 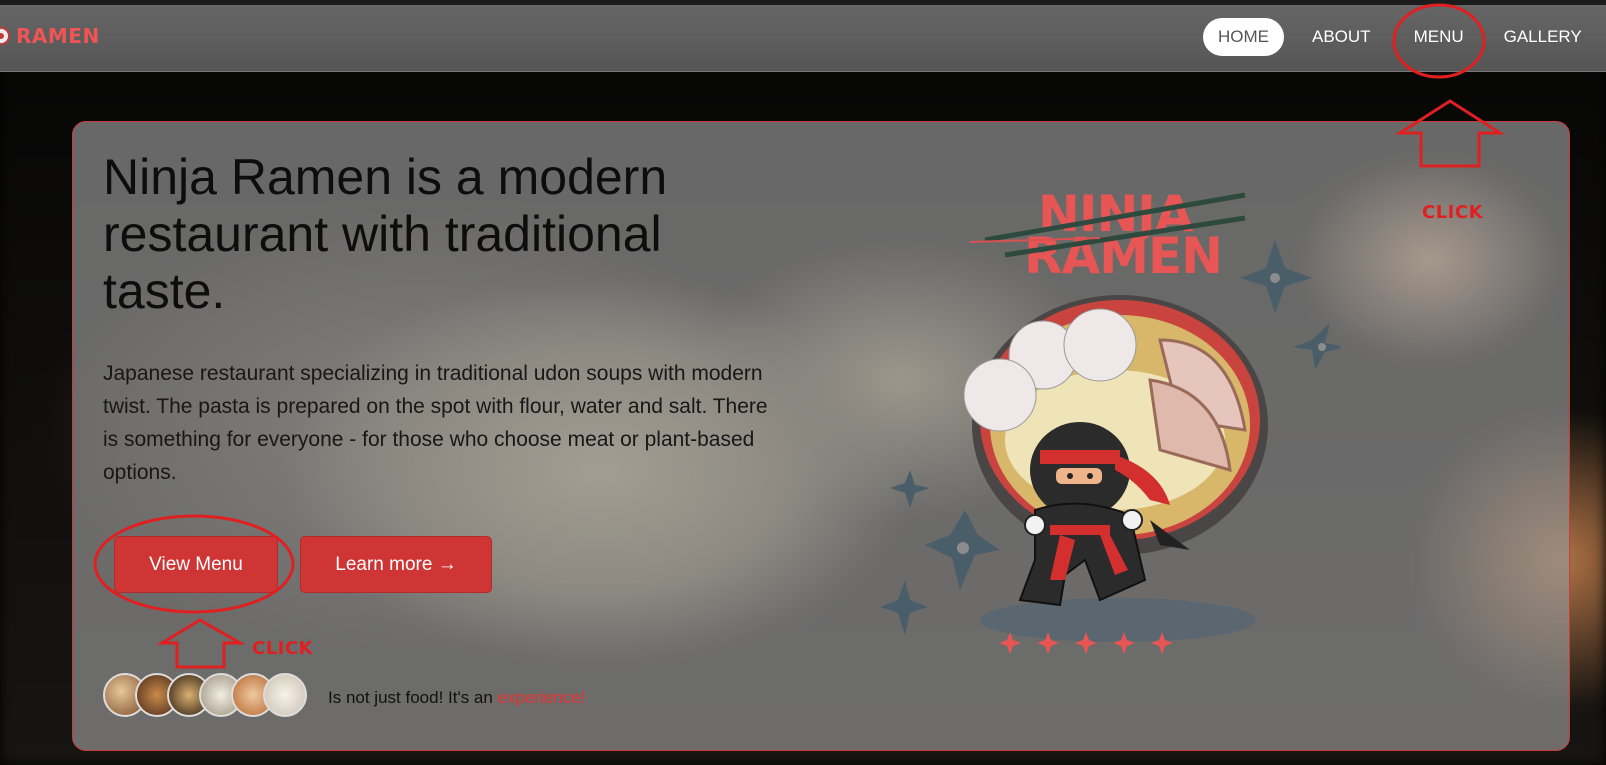 I want to click on food-avatar-group, so click(x=205, y=695).